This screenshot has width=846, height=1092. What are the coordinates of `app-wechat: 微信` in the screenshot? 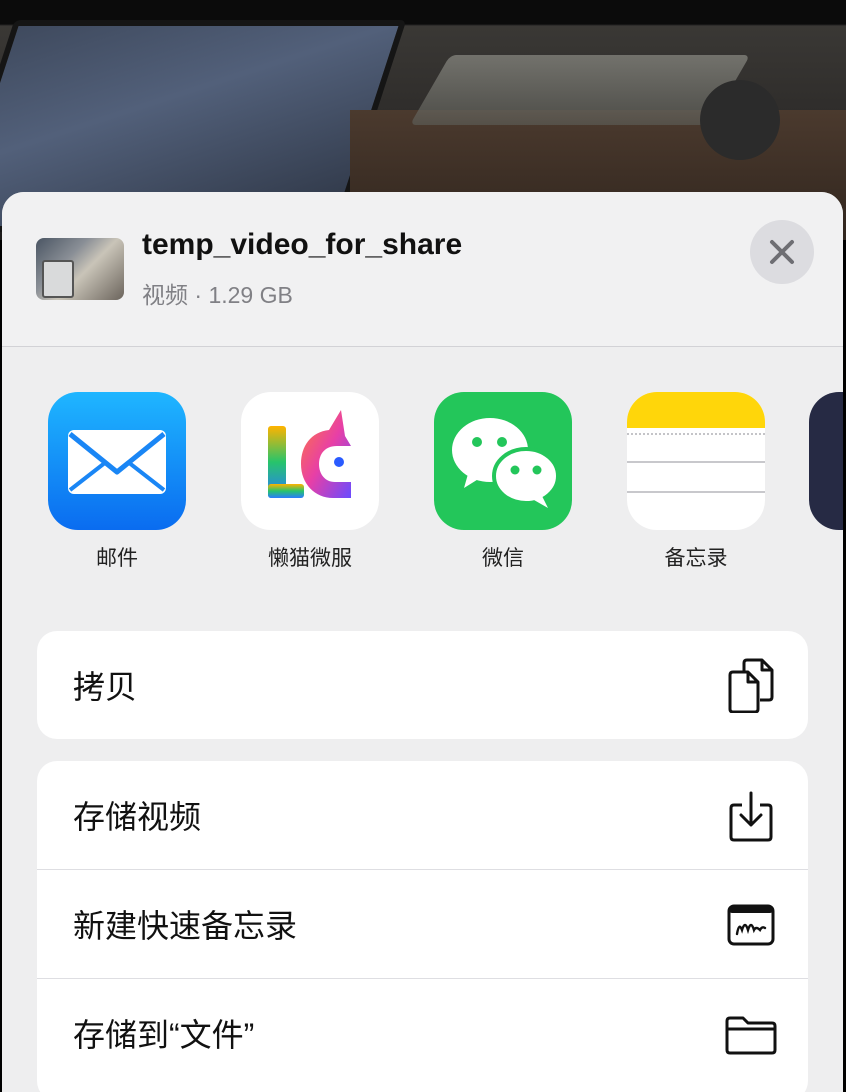 It's located at (503, 482).